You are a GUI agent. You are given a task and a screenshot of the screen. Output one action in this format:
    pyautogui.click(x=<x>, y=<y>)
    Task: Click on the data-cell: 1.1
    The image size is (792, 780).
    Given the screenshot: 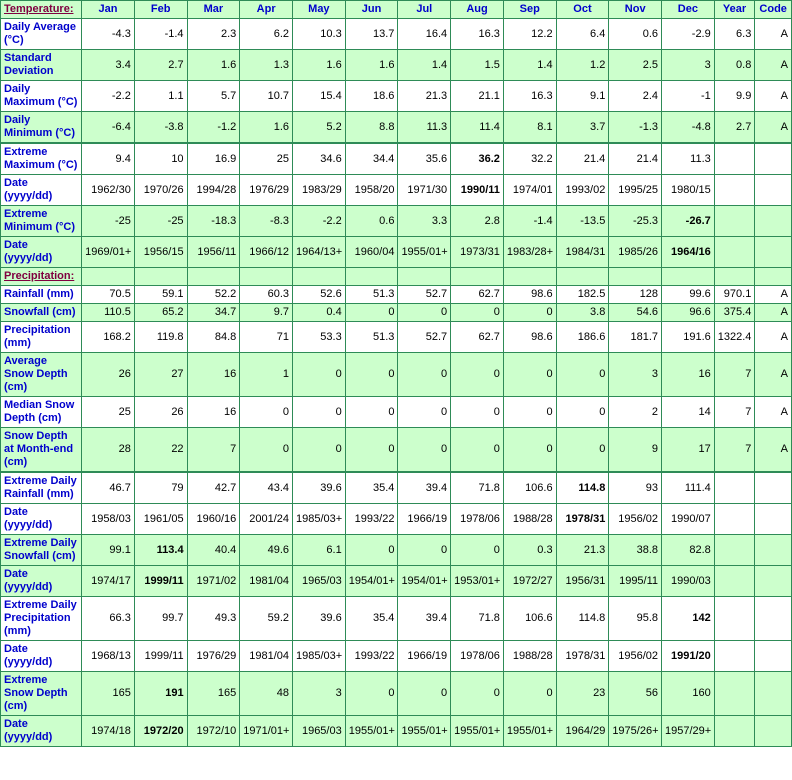 What is the action you would take?
    pyautogui.click(x=160, y=96)
    